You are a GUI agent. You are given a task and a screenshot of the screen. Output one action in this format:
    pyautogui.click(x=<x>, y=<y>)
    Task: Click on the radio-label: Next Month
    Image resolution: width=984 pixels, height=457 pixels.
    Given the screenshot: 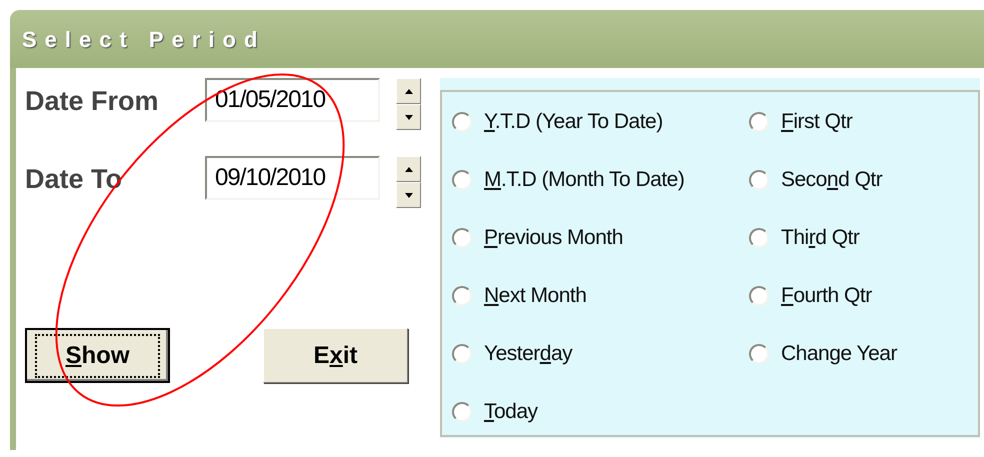 What is the action you would take?
    pyautogui.click(x=535, y=296)
    